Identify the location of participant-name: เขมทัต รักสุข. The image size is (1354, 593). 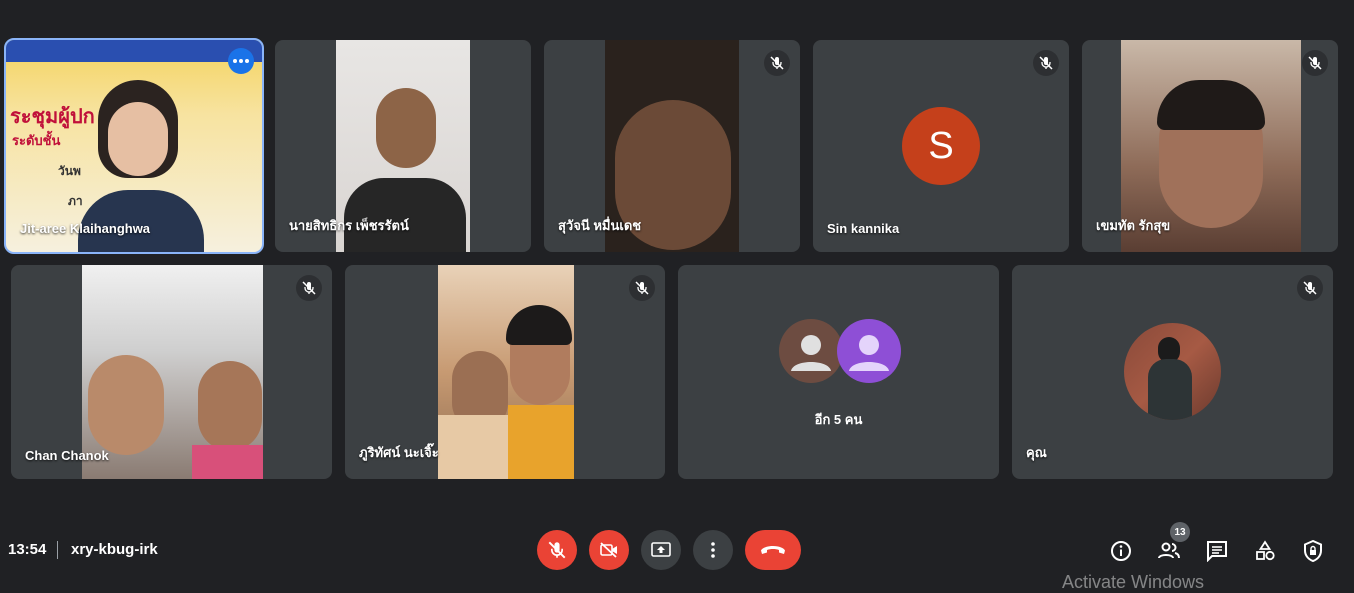
(1133, 225).